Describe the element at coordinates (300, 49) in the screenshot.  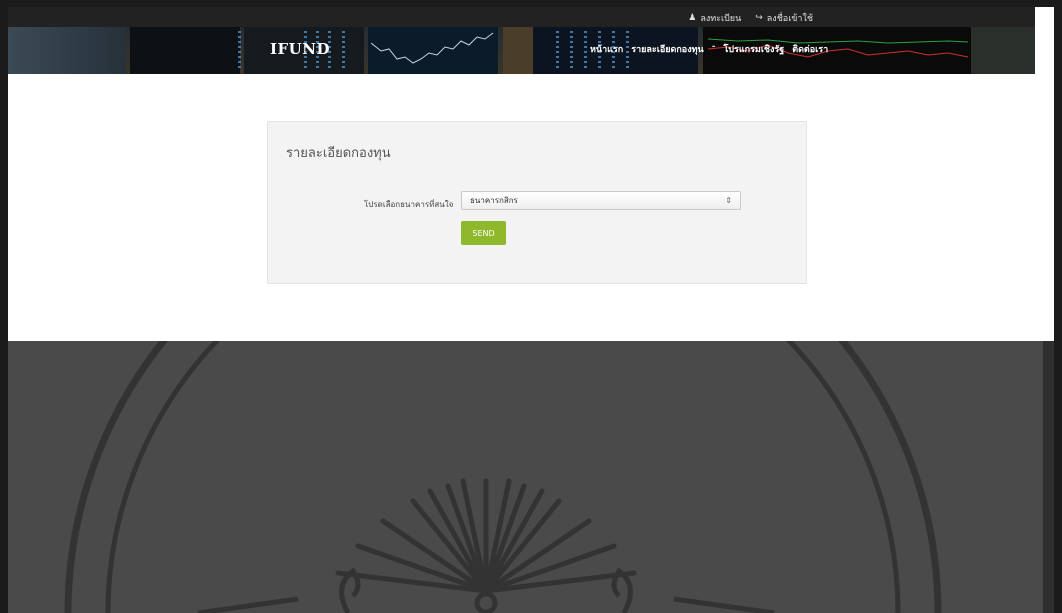
I see `site-logo: IFUND` at that location.